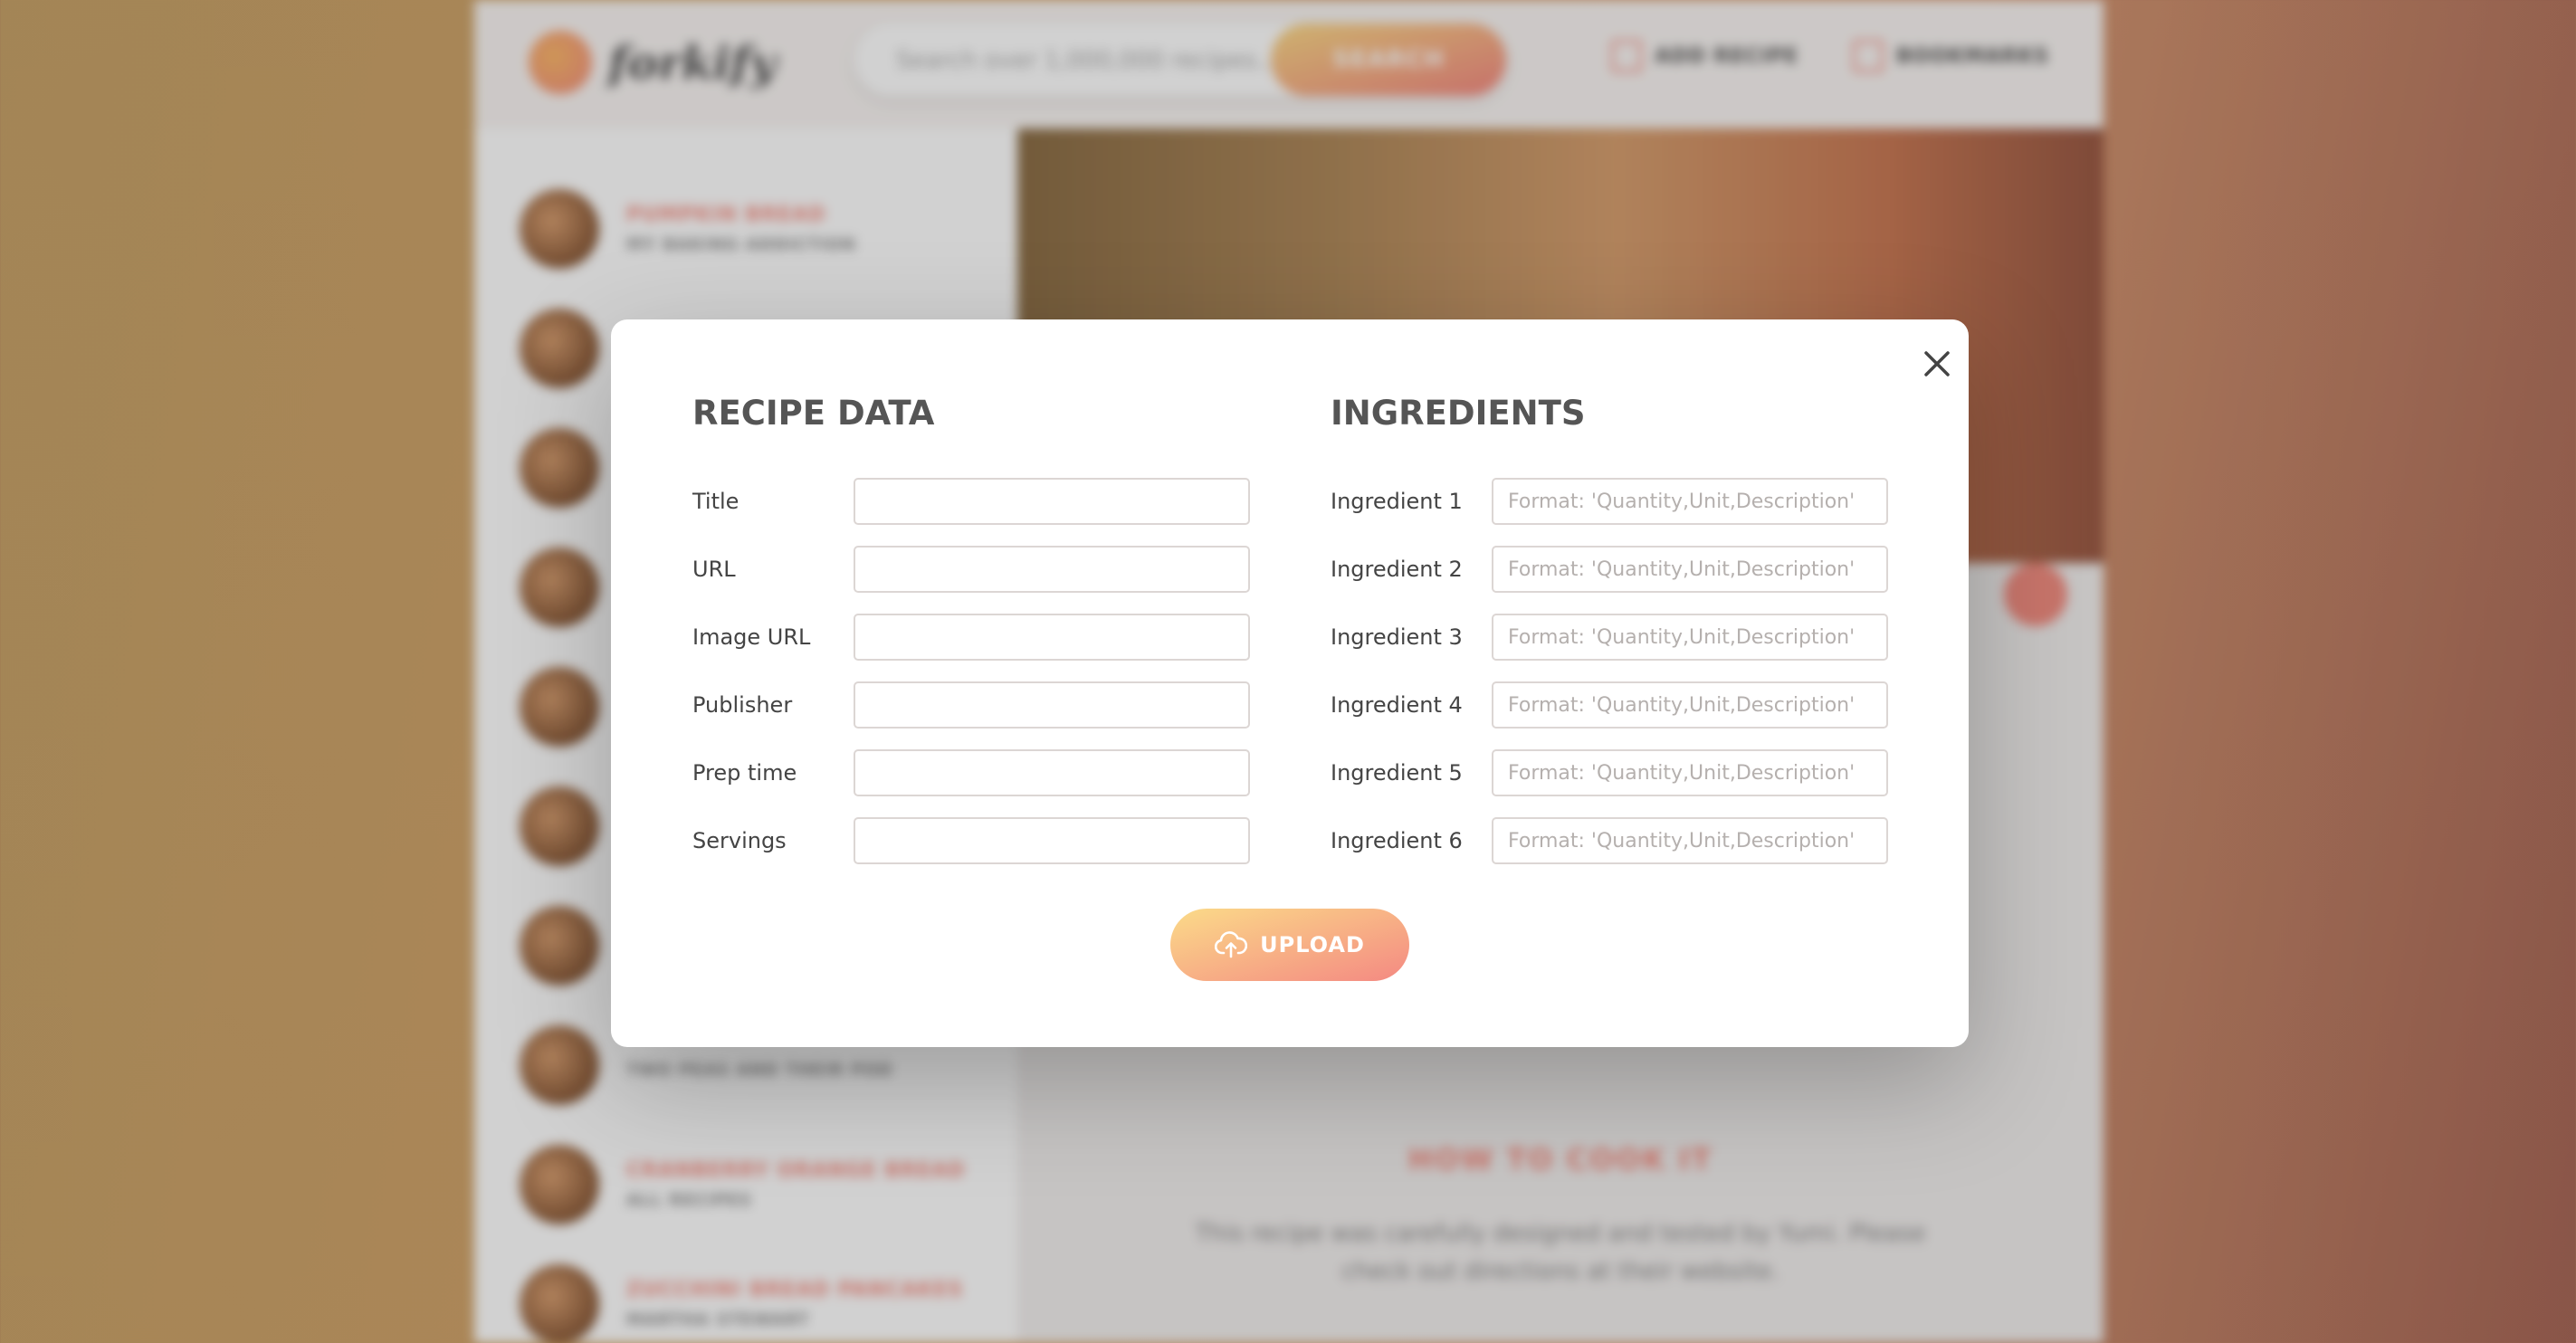  I want to click on title-label: Title, so click(716, 501).